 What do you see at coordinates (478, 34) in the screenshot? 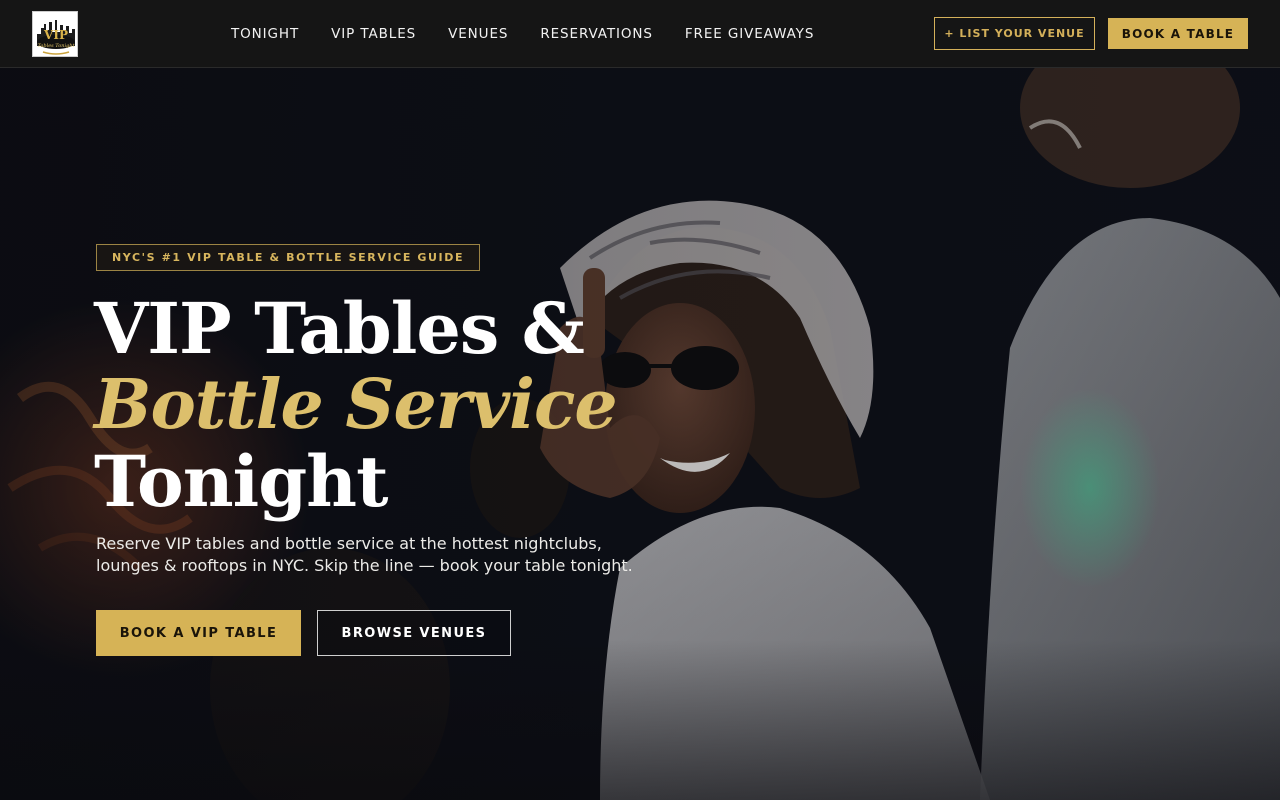
I see `nav-item-venues: VENUES` at bounding box center [478, 34].